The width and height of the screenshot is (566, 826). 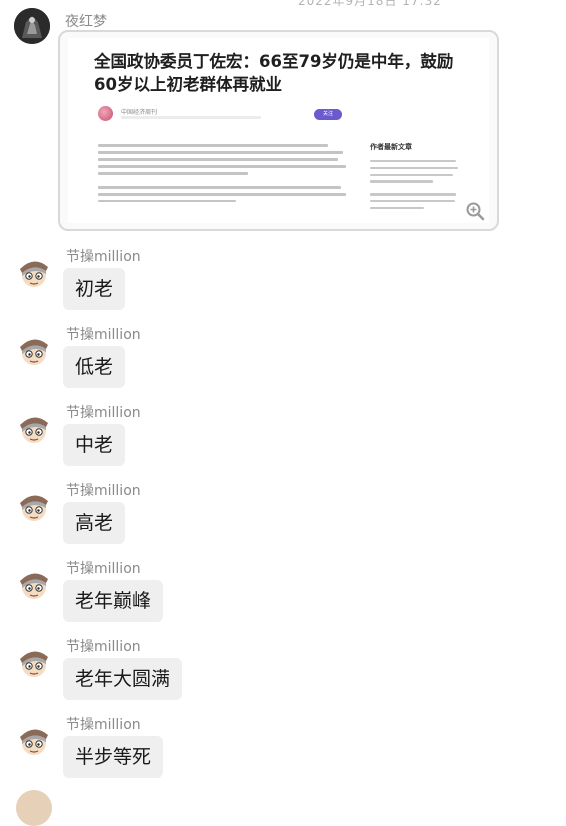 What do you see at coordinates (370, 4) in the screenshot?
I see `timestamp: 2022年9月18日 17:32` at bounding box center [370, 4].